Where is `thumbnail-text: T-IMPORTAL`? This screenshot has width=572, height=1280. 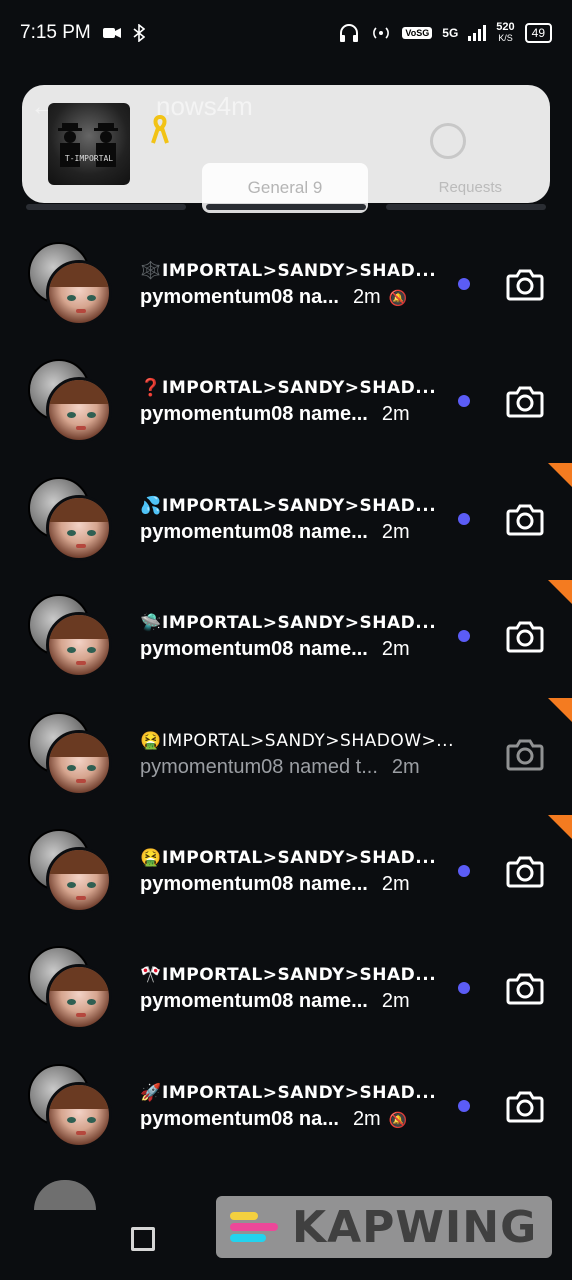 thumbnail-text: T-IMPORTAL is located at coordinates (89, 158).